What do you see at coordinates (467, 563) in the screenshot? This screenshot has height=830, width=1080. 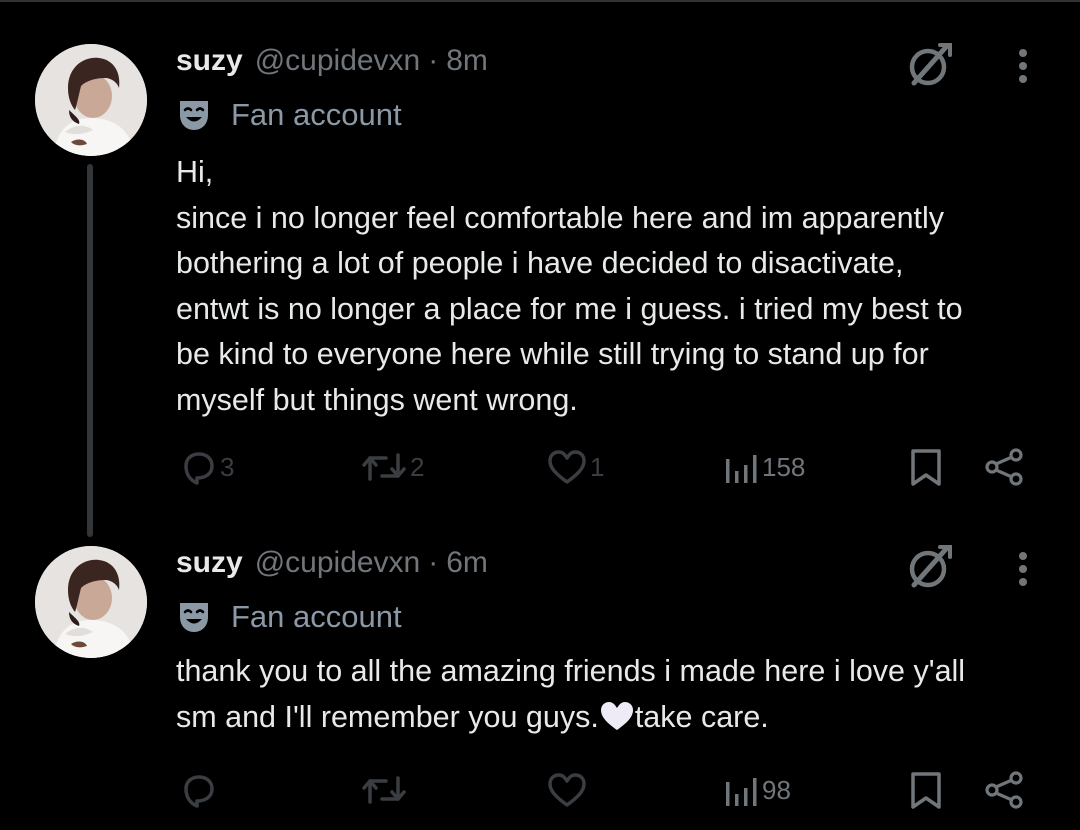 I see `timestamp: 6m` at bounding box center [467, 563].